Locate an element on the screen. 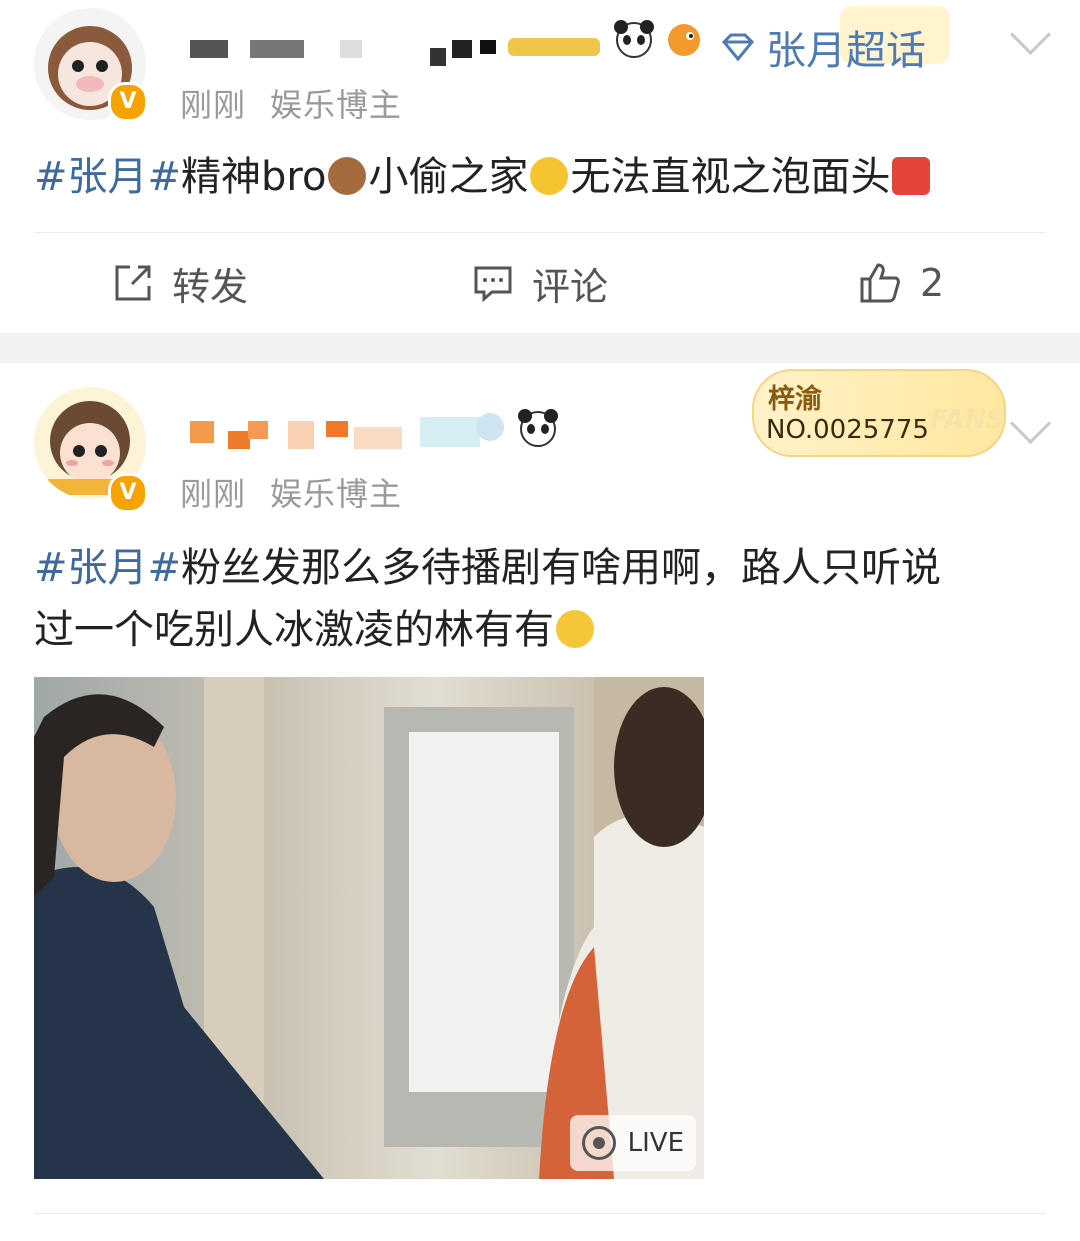  fans-badge-label: FANS is located at coordinates (968, 420).